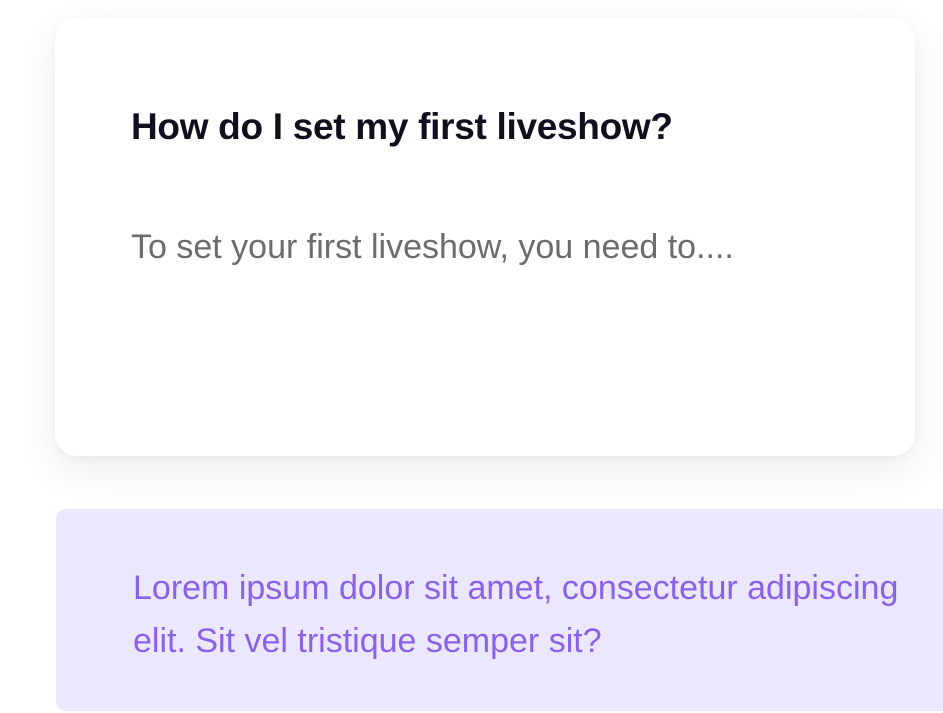 The height and width of the screenshot is (713, 943). What do you see at coordinates (402, 127) in the screenshot?
I see `faq-question: How do I set my first liveshow?` at bounding box center [402, 127].